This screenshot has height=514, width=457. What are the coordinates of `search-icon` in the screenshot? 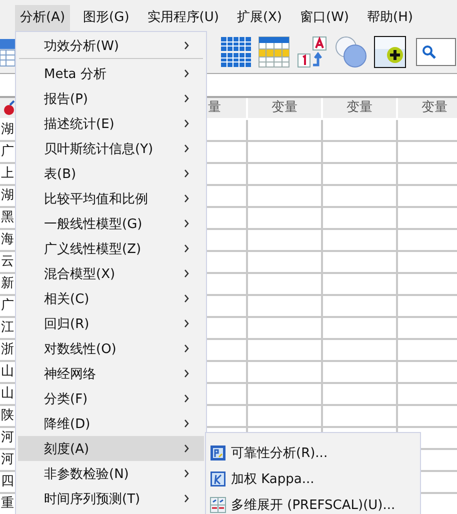 It's located at (429, 51).